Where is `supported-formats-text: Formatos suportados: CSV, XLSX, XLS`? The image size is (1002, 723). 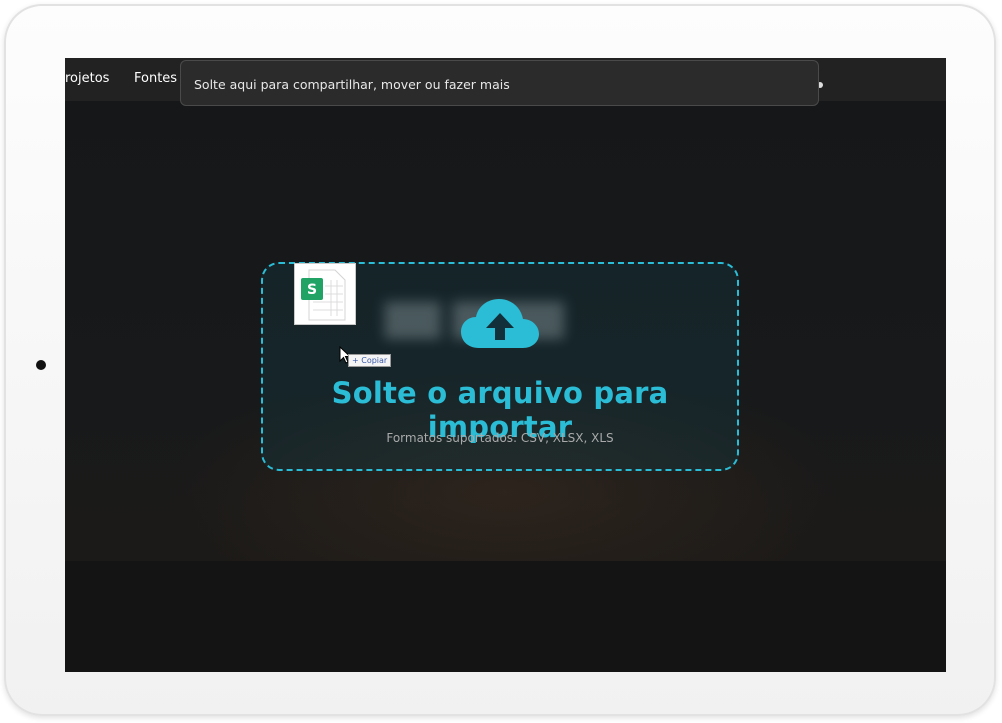
supported-formats-text: Formatos suportados: CSV, XLSX, XLS is located at coordinates (500, 438).